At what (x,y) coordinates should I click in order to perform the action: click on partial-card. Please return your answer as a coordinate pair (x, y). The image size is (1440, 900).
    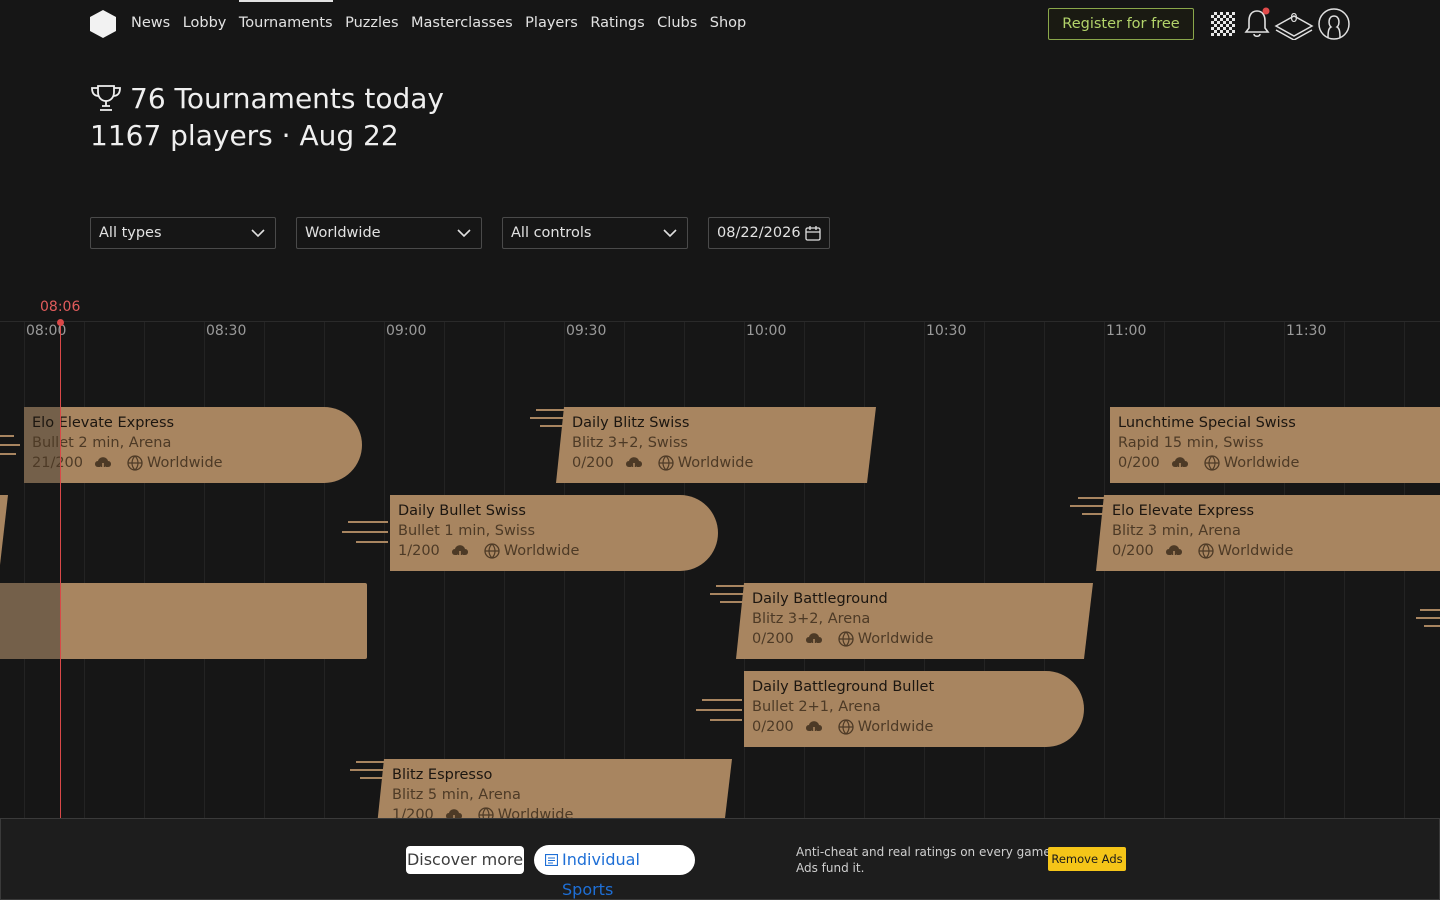
    Looking at the image, I should click on (5, 533).